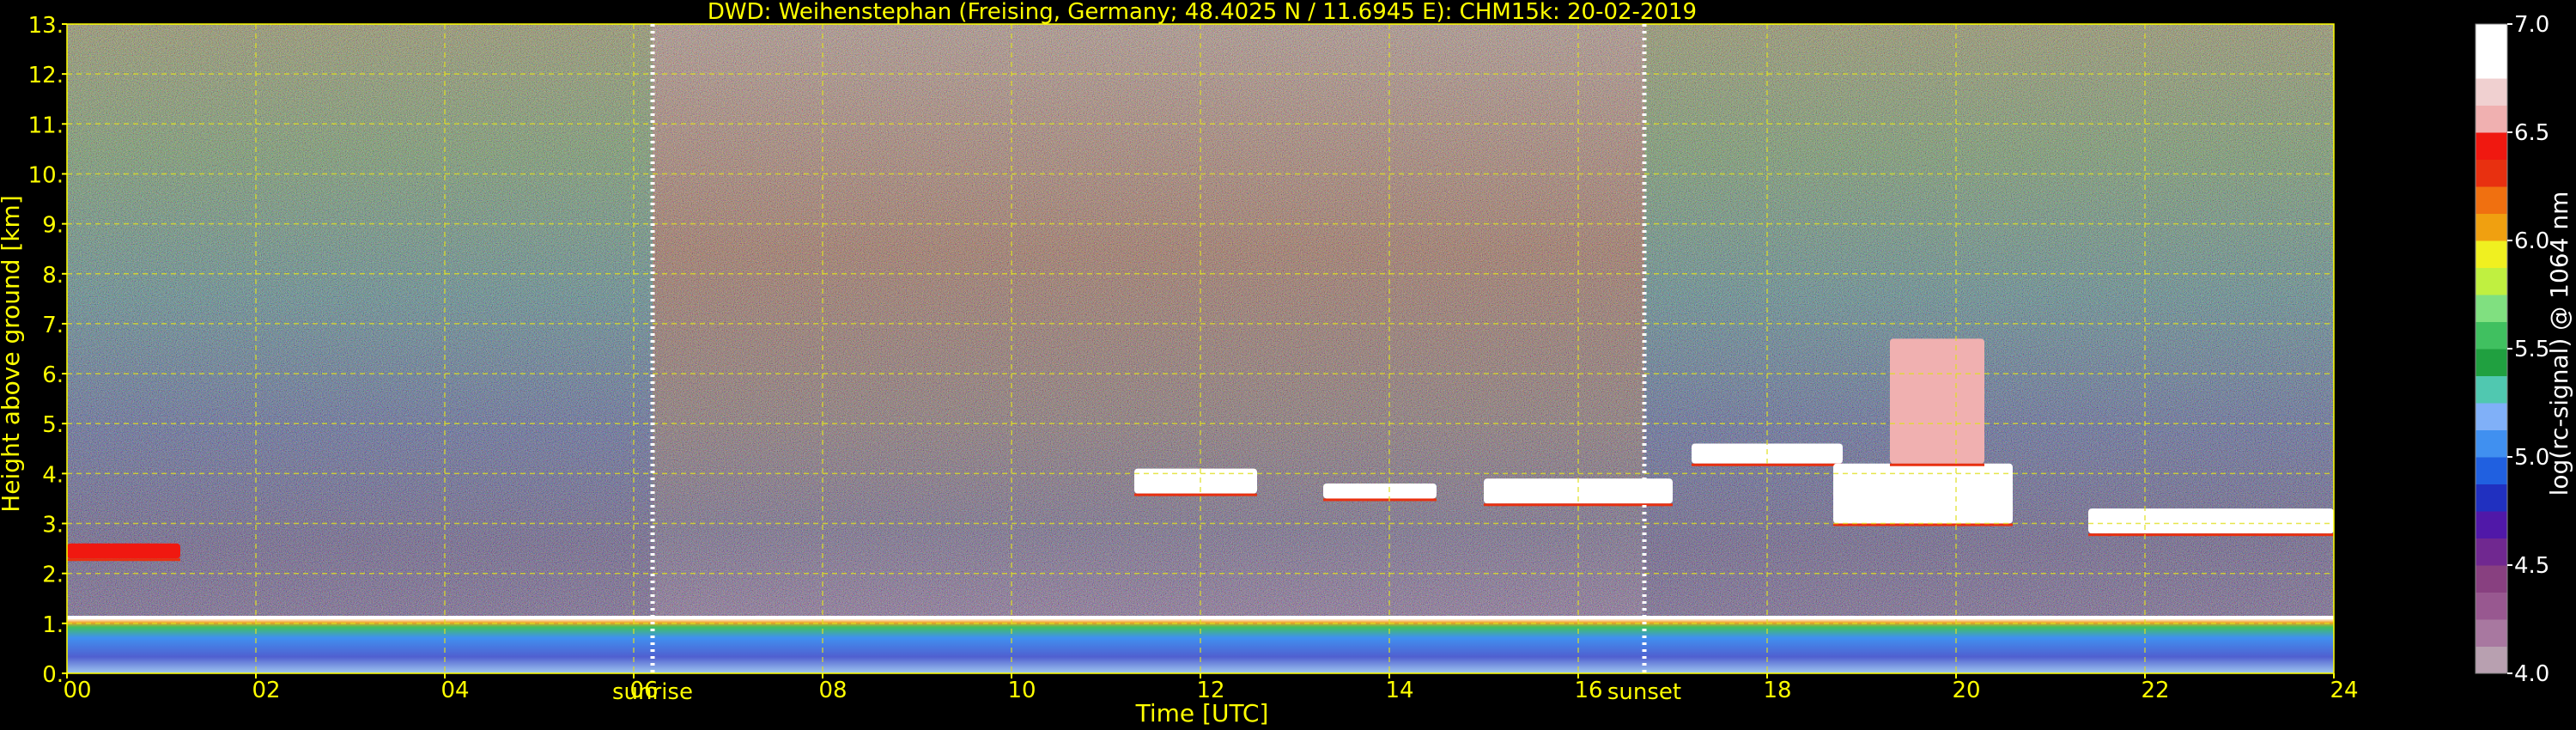 Image resolution: width=2576 pixels, height=730 pixels. Describe the element at coordinates (1777, 690) in the screenshot. I see `x-tick-label: 18` at that location.